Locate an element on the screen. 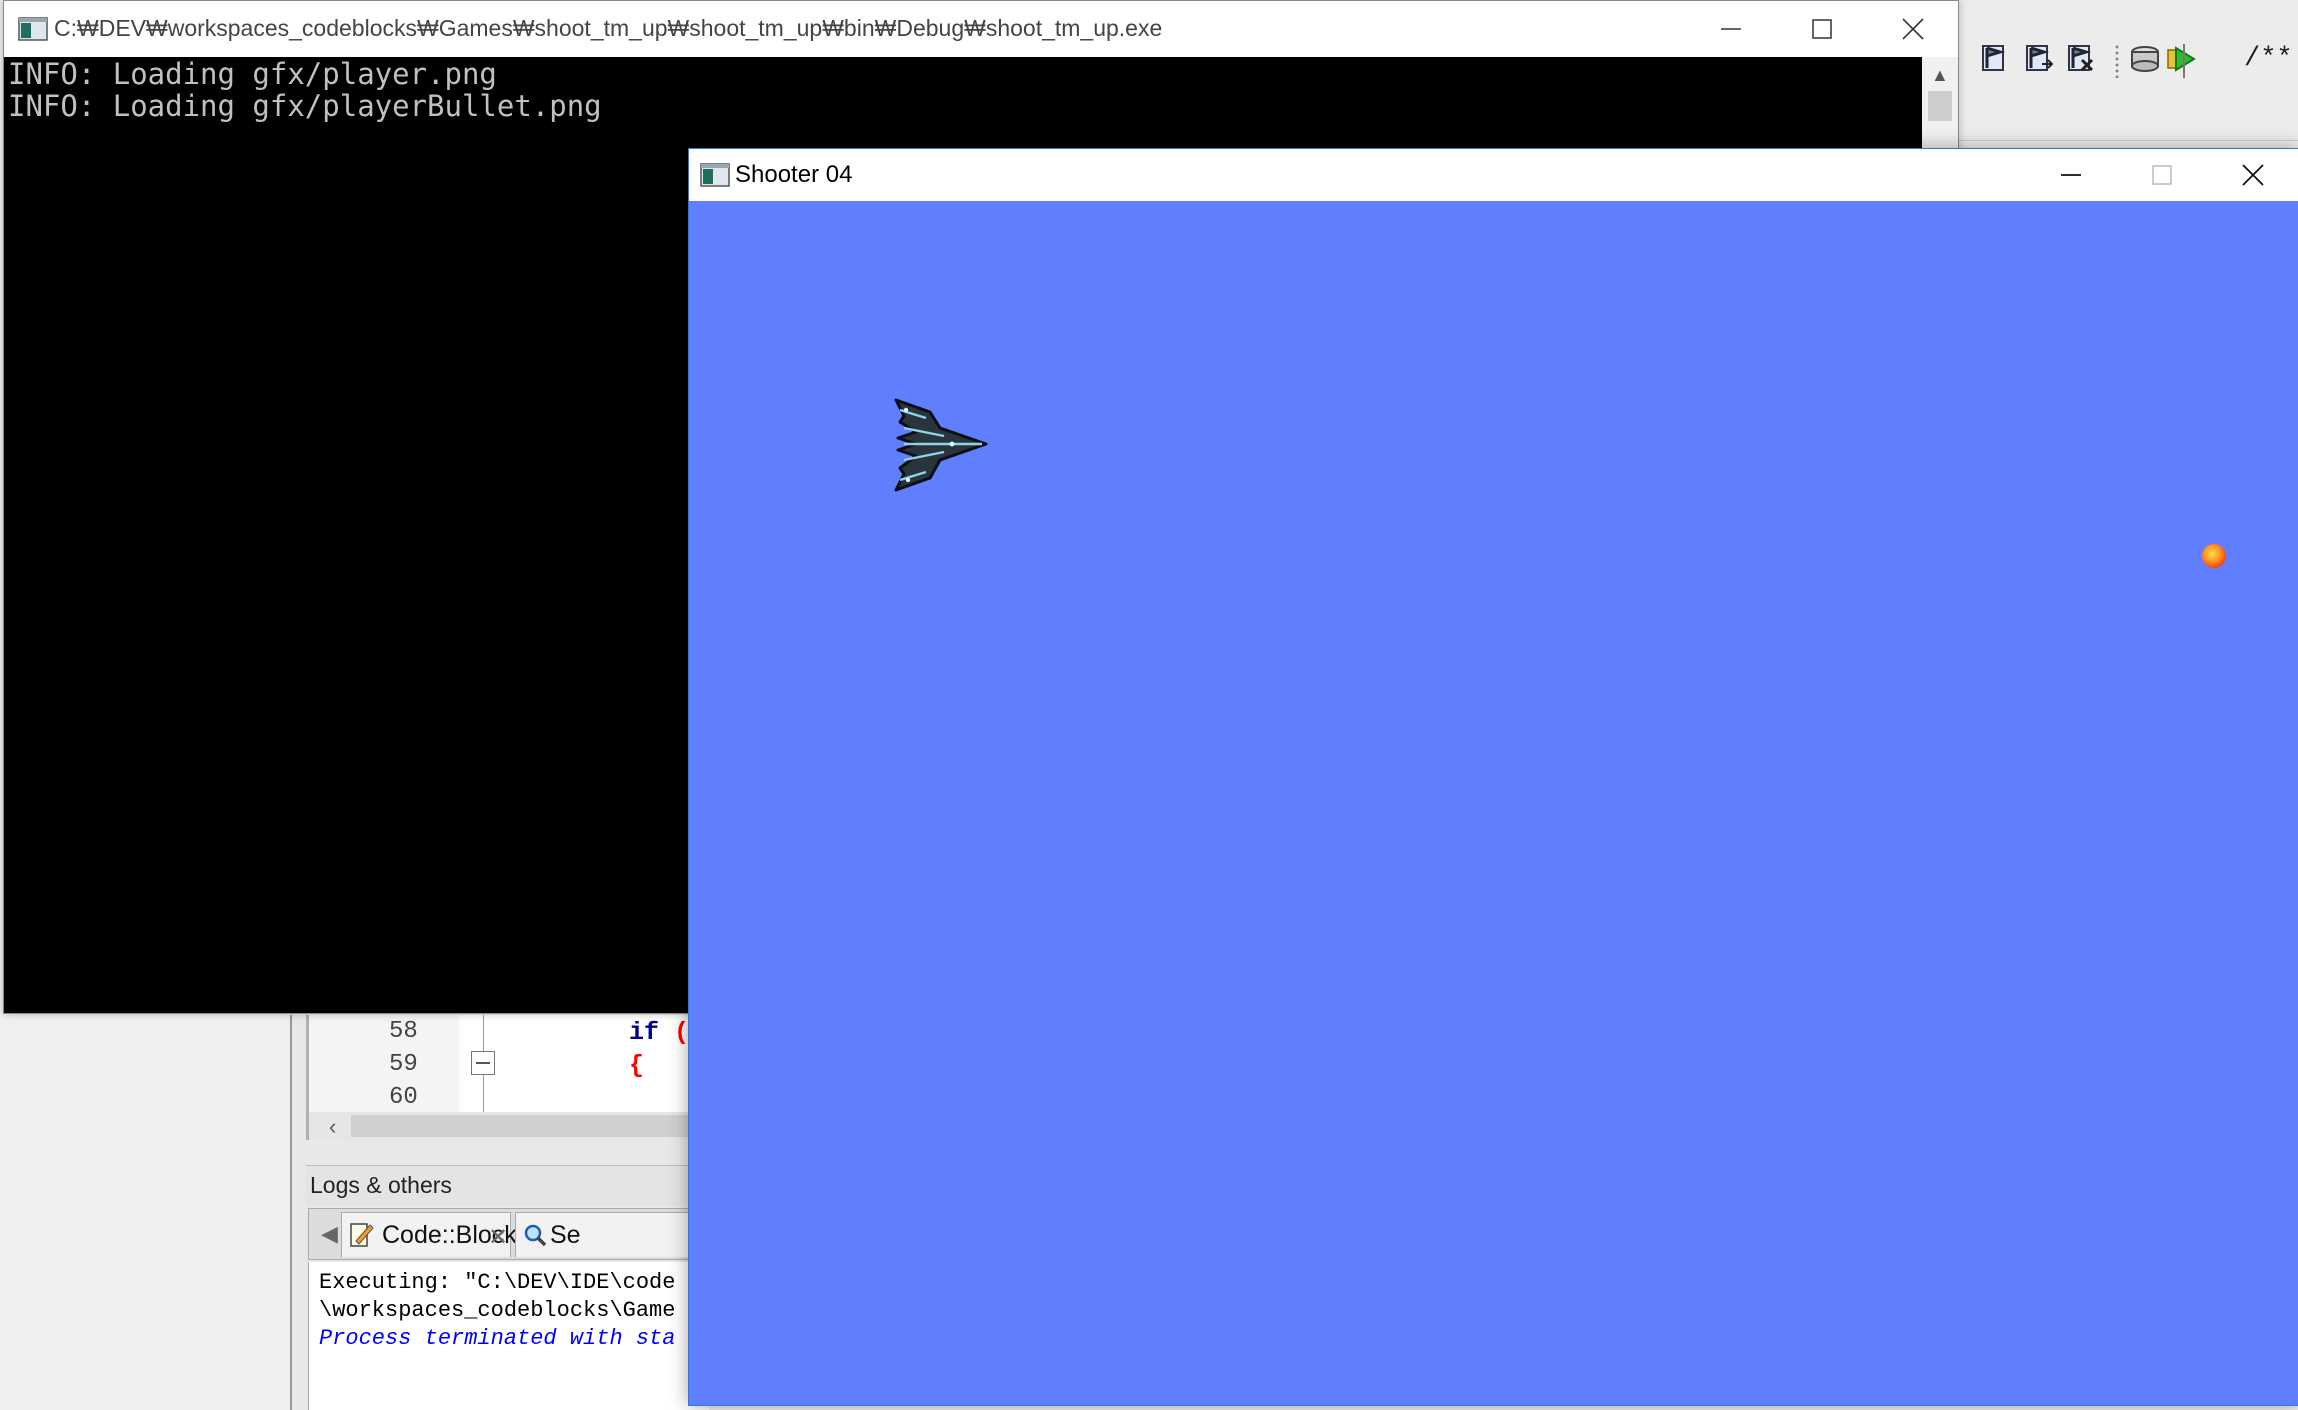 Image resolution: width=2298 pixels, height=1410 pixels. ide-toolbar: /** is located at coordinates (2128, 70).